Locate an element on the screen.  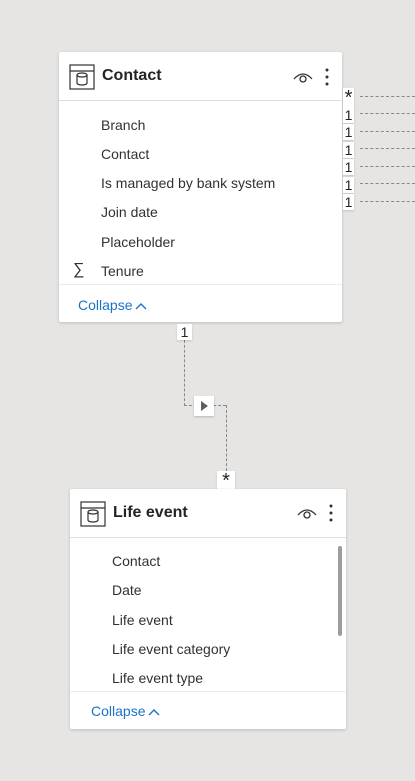
sigma-icon: ∑ is located at coordinates (79, 269).